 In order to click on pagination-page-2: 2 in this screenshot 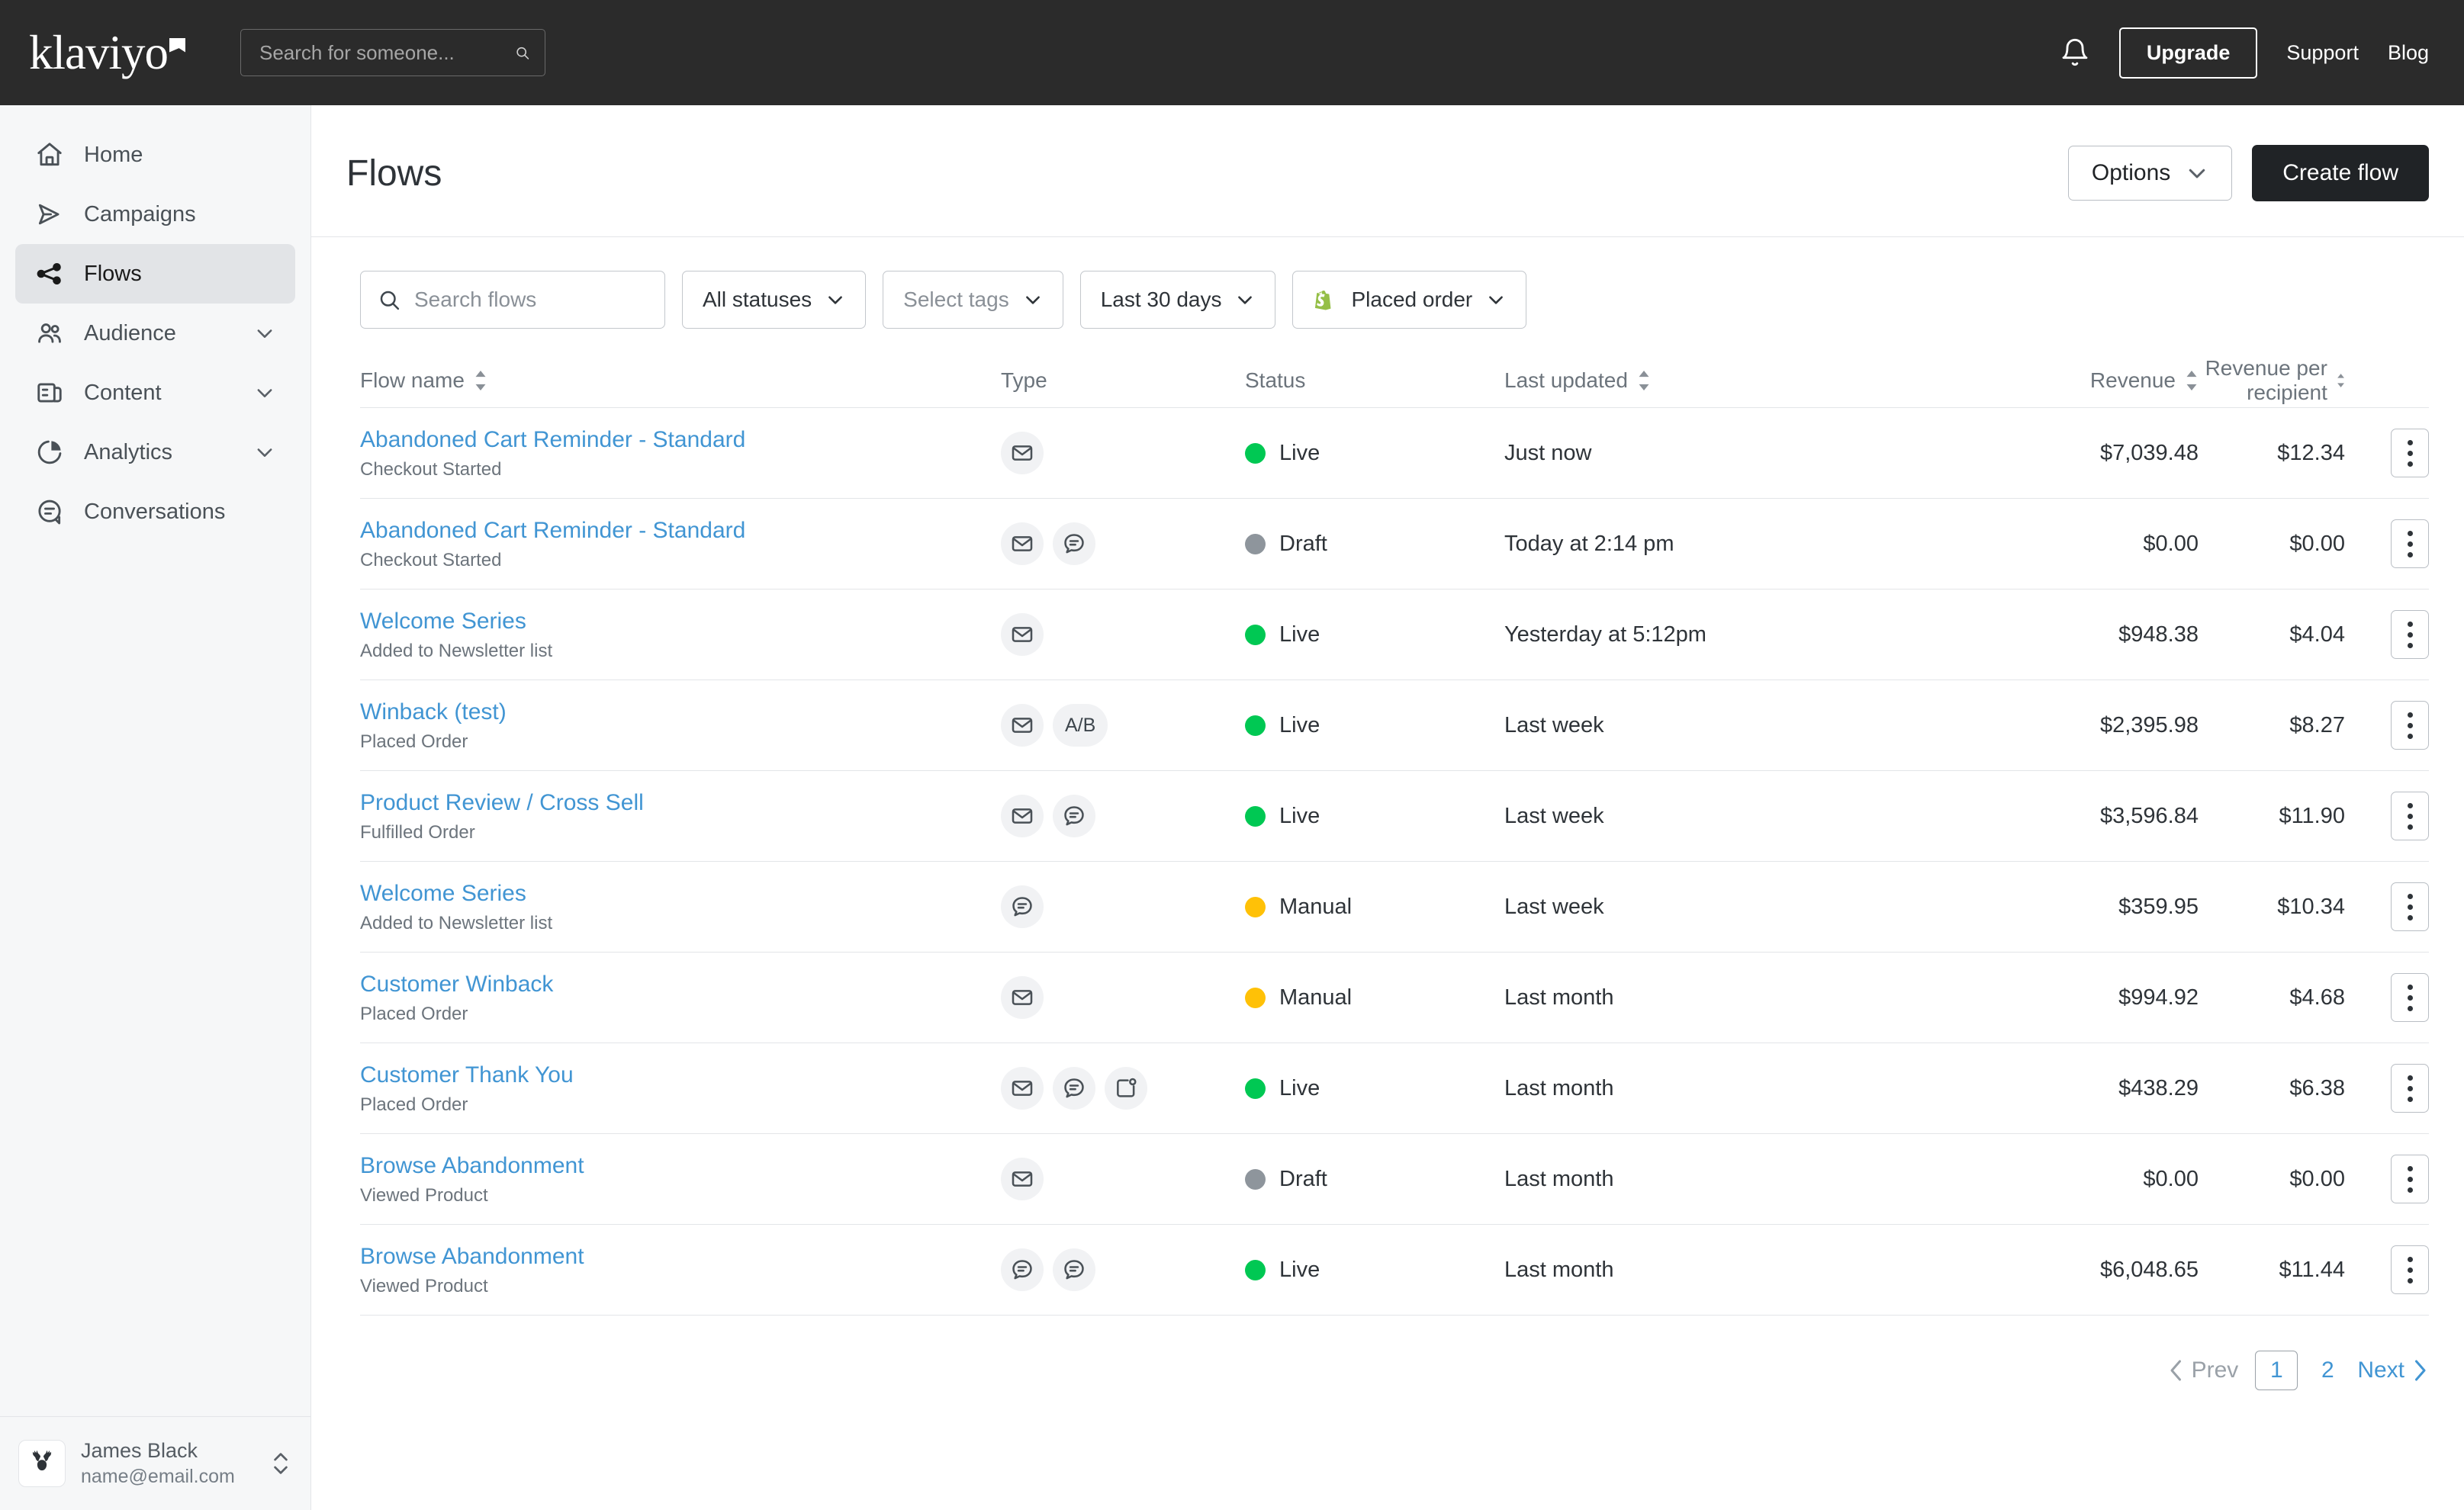, I will do `click(2327, 1370)`.